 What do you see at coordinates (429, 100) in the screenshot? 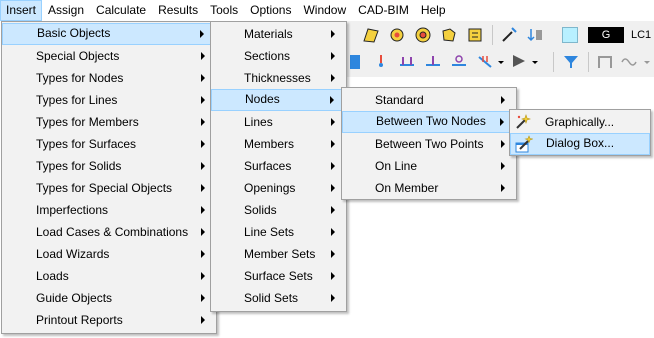
I see `menu-item-standard: Standard` at bounding box center [429, 100].